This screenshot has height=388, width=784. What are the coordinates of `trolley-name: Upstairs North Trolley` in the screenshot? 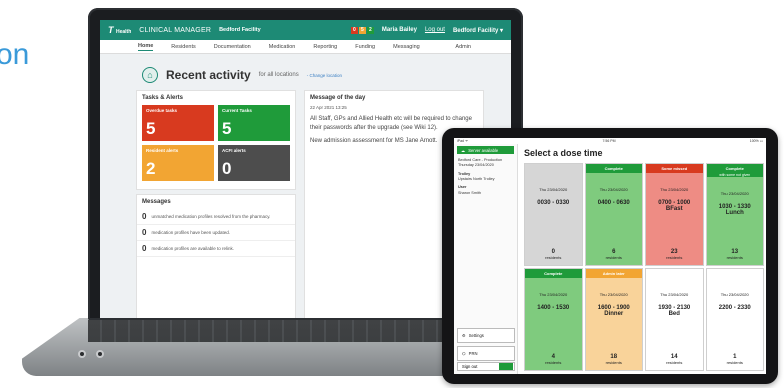 It's located at (476, 178).